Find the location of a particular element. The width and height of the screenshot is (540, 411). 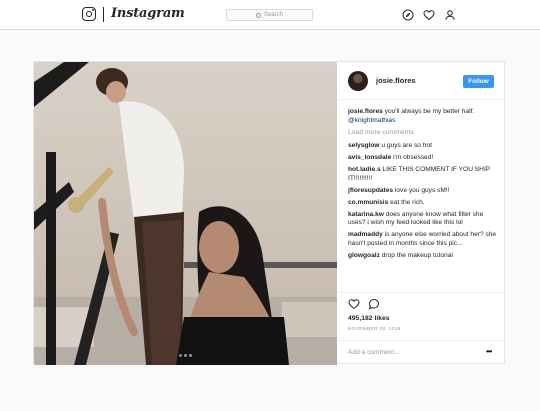

instagram-camera-icon is located at coordinates (89, 14).